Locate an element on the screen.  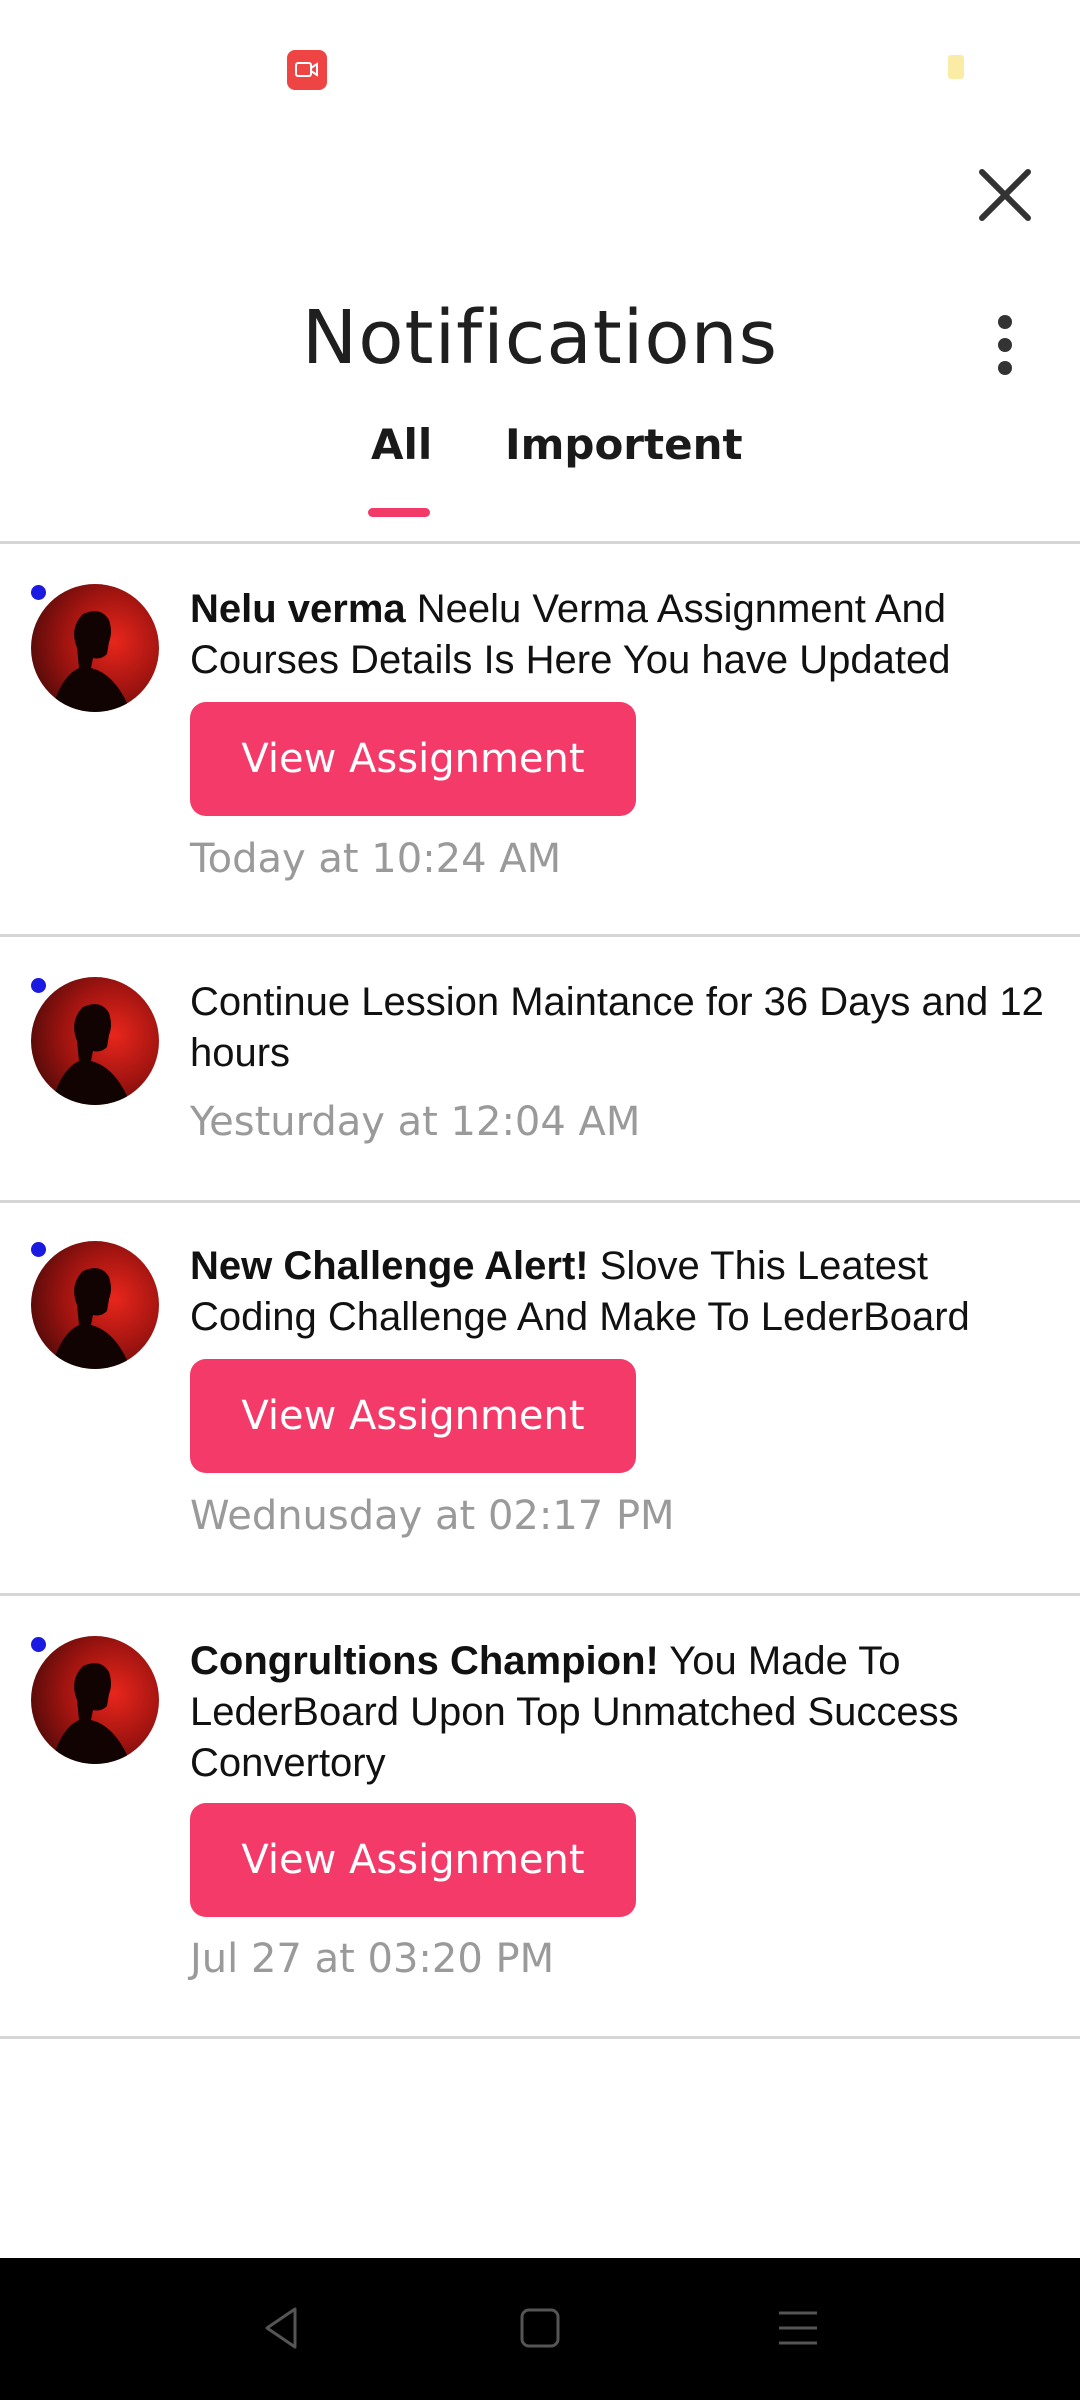
divider is located at coordinates (540, 2037).